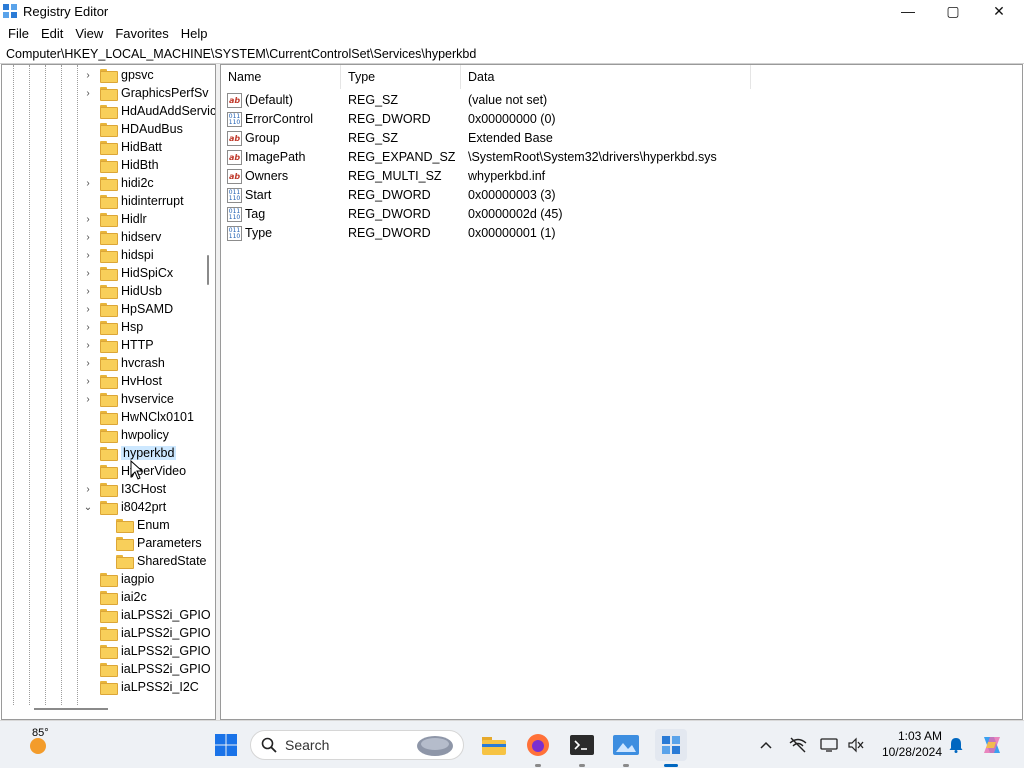  What do you see at coordinates (626, 745) in the screenshot?
I see `image-app-taskbar-icon` at bounding box center [626, 745].